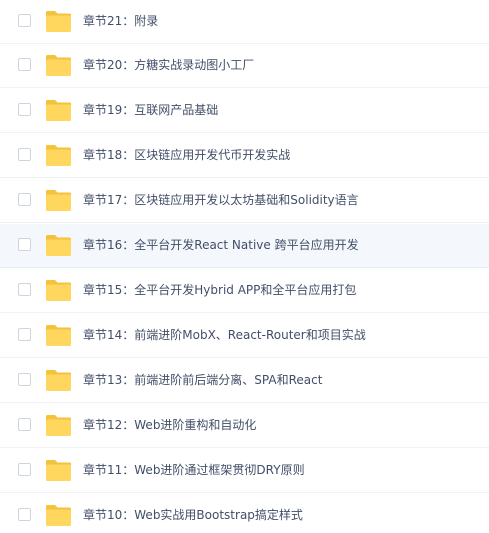  I want to click on folder-name: 章节12：Web进阶重构和自动化, so click(169, 425).